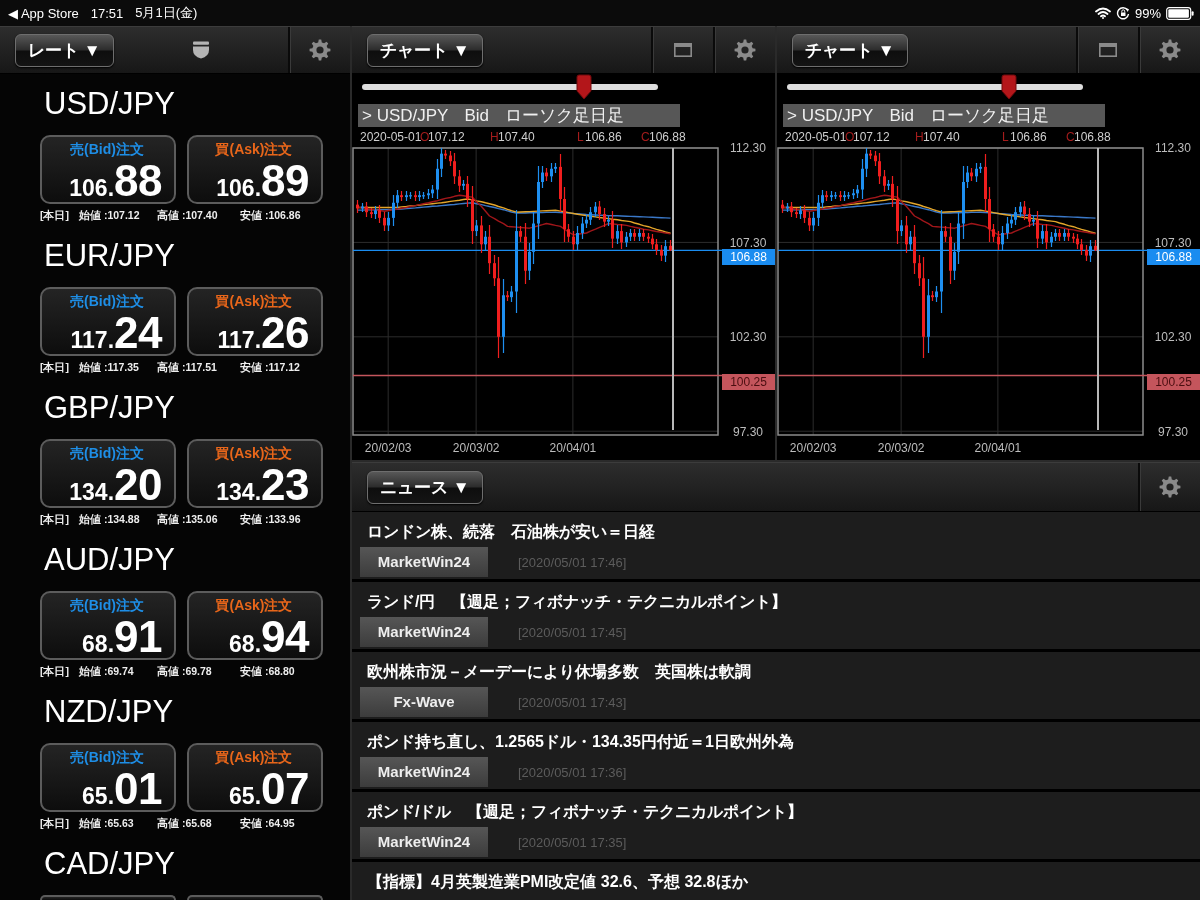  What do you see at coordinates (270, 215) in the screenshot?
I see `low-price: 安値 :106.86` at bounding box center [270, 215].